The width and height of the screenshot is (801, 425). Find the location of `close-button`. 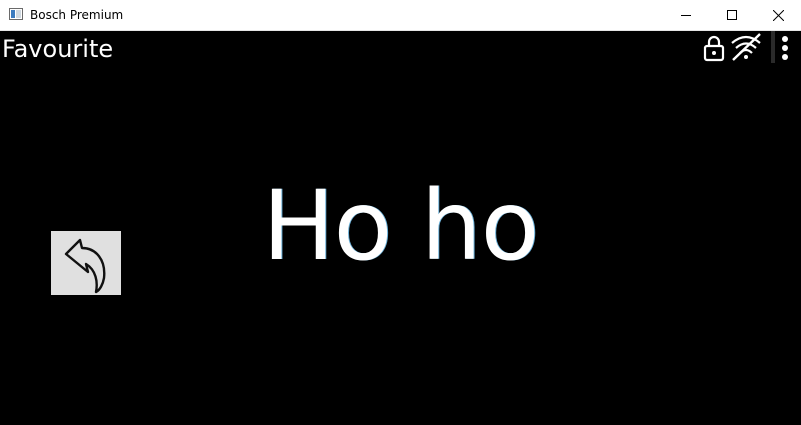

close-button is located at coordinates (778, 15).